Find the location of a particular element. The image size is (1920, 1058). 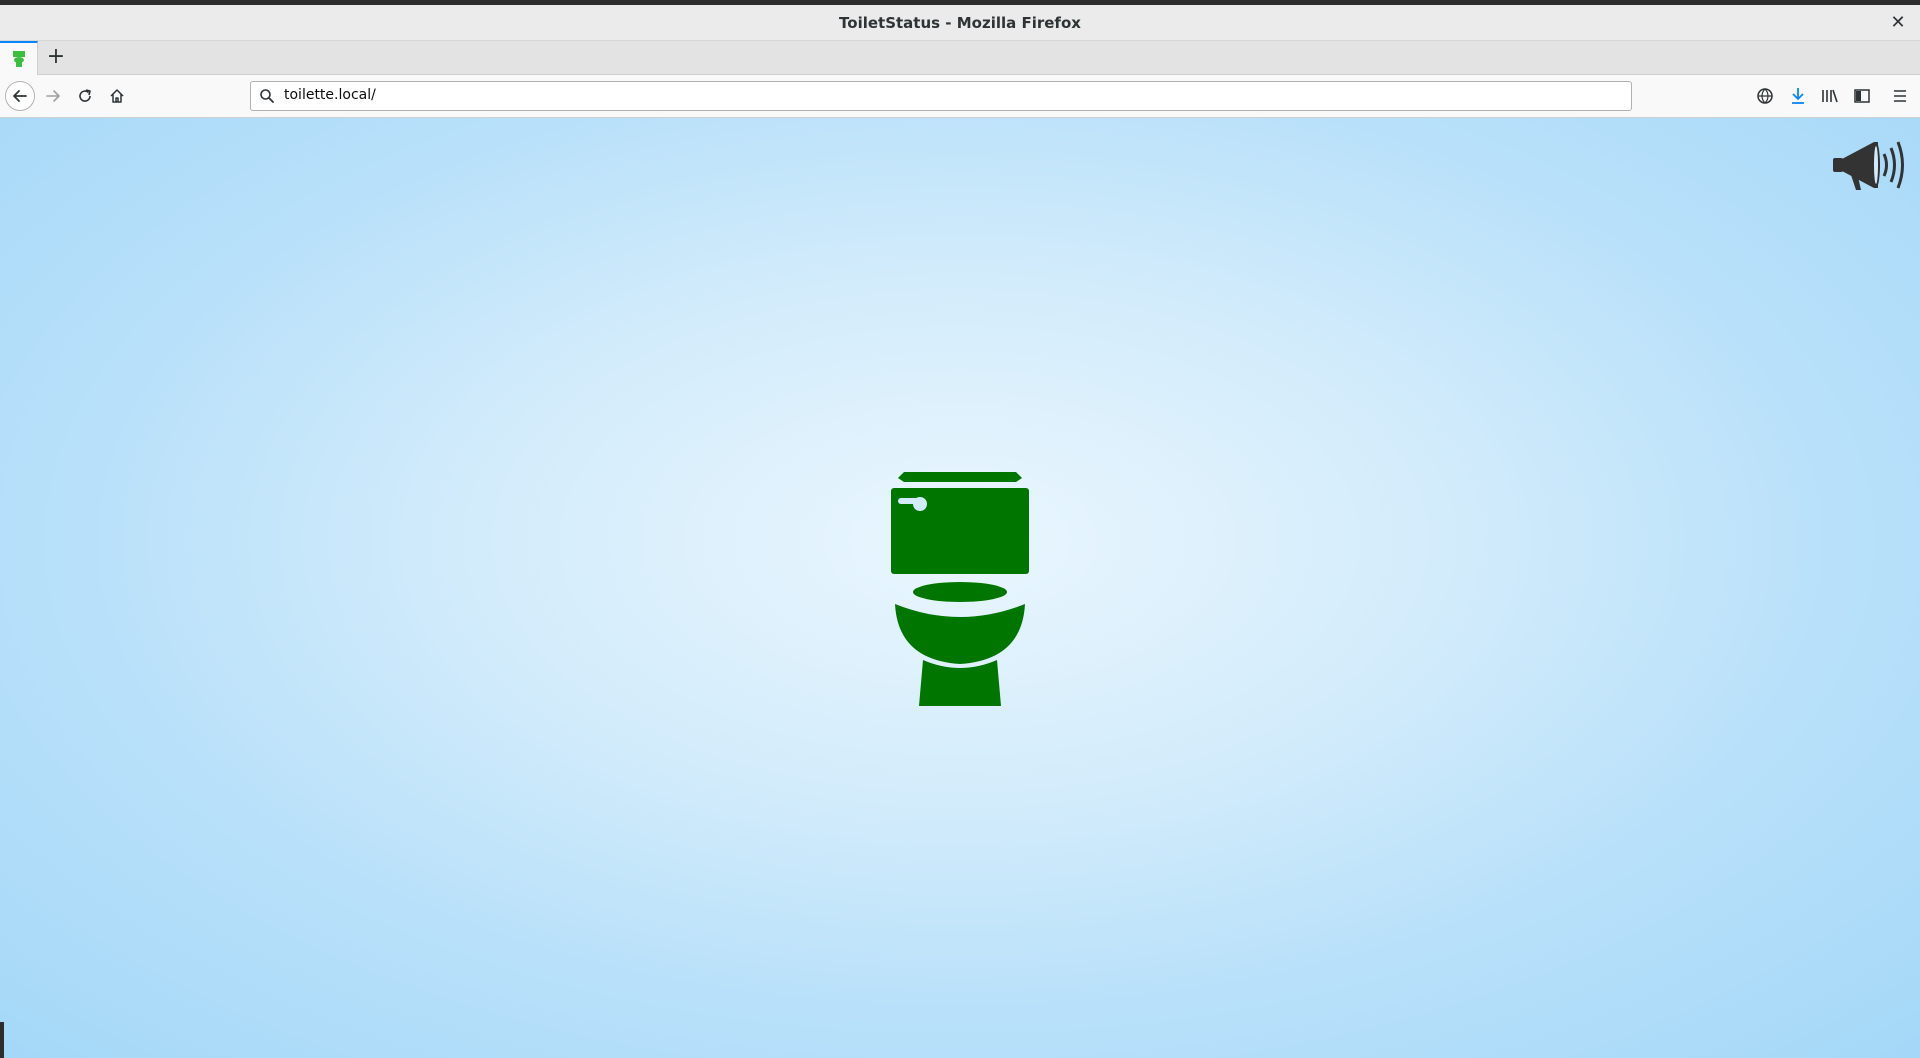

home-icon is located at coordinates (117, 96).